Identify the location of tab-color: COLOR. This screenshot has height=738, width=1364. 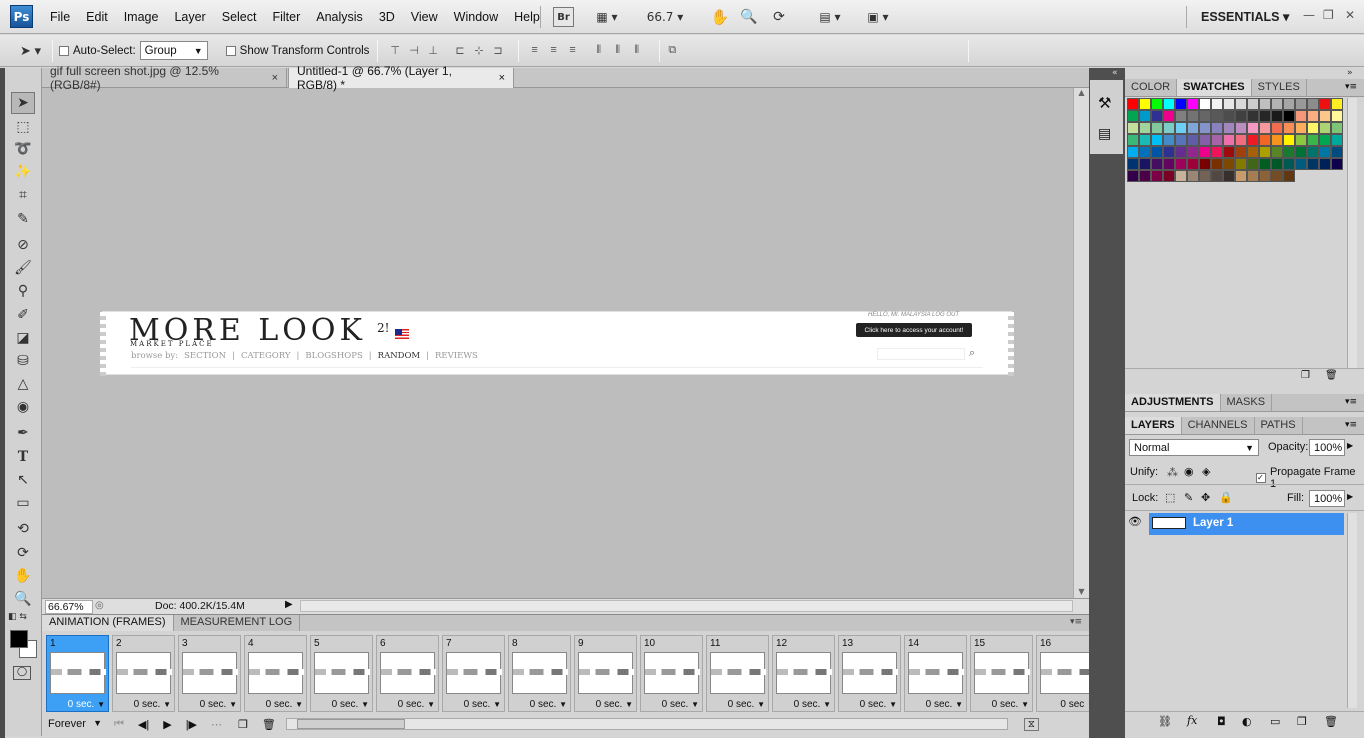
(1151, 87).